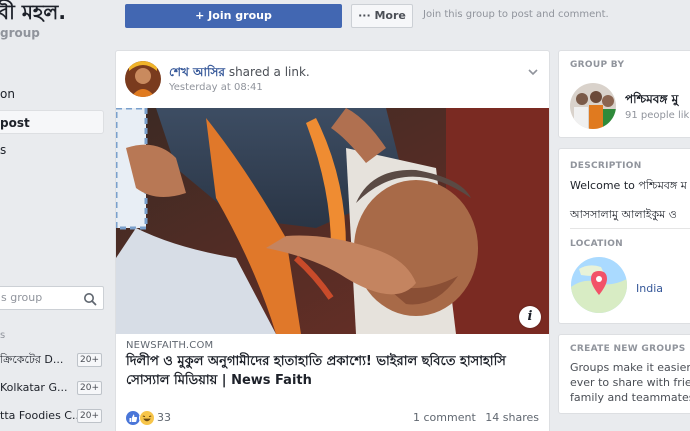 The height and width of the screenshot is (431, 690). I want to click on link-domain: NEWSFAITH.COM, so click(169, 345).